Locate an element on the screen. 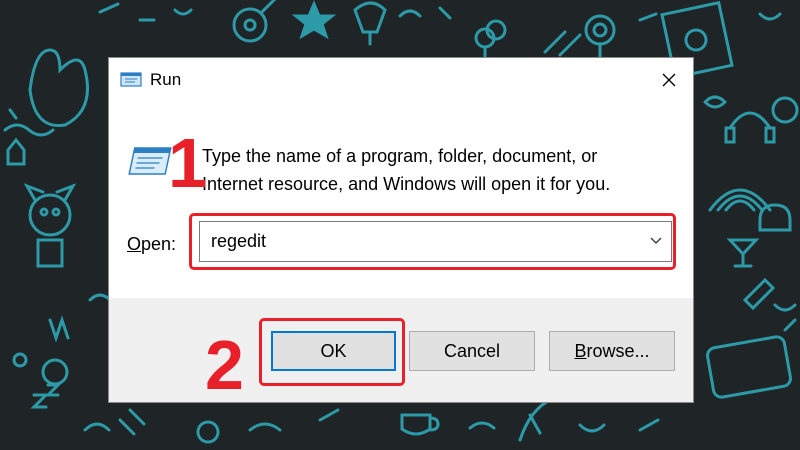  run-program-icon is located at coordinates (150, 161).